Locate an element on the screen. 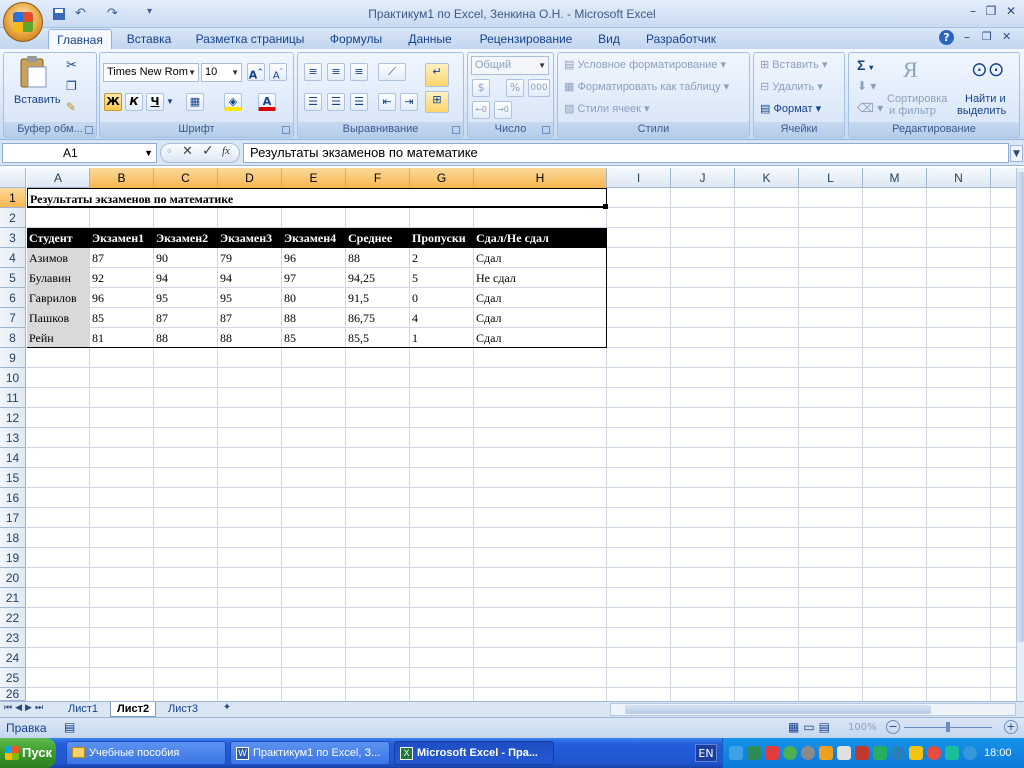  table-header-cell: Студент is located at coordinates (58, 238).